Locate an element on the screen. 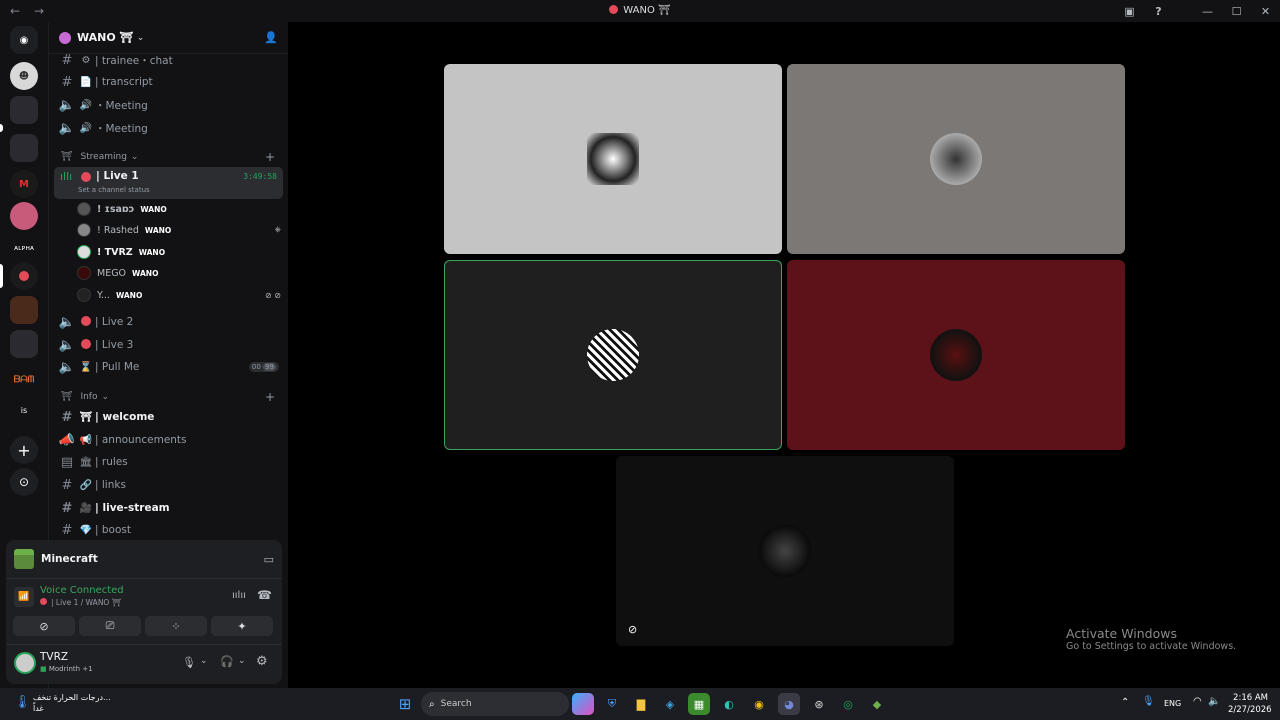  wifi-icon: ◠ is located at coordinates (1197, 701).